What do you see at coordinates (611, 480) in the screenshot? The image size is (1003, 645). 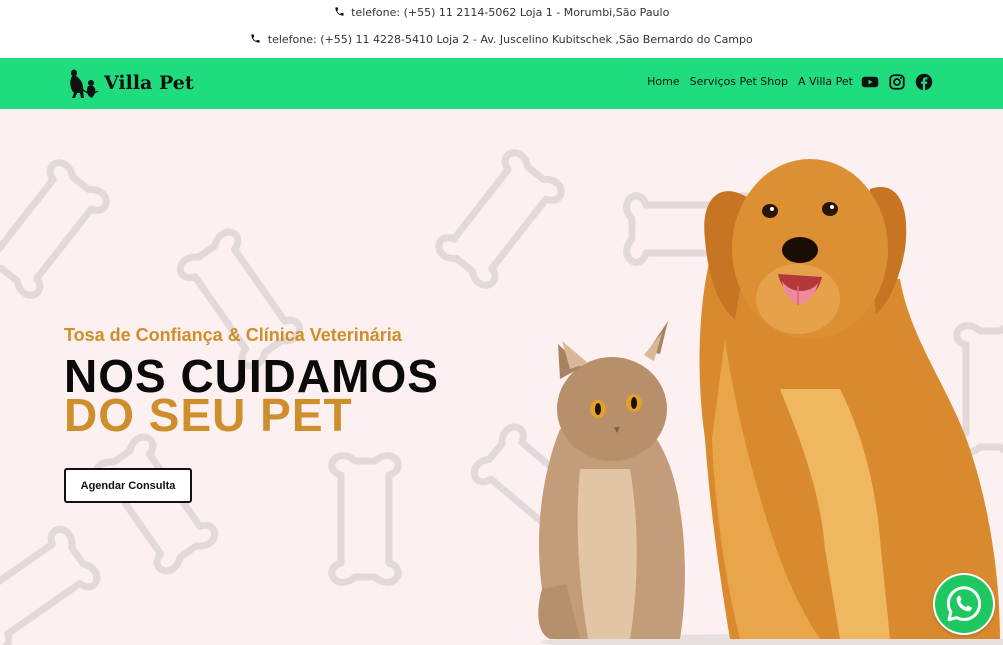 I see `cat-illustration` at bounding box center [611, 480].